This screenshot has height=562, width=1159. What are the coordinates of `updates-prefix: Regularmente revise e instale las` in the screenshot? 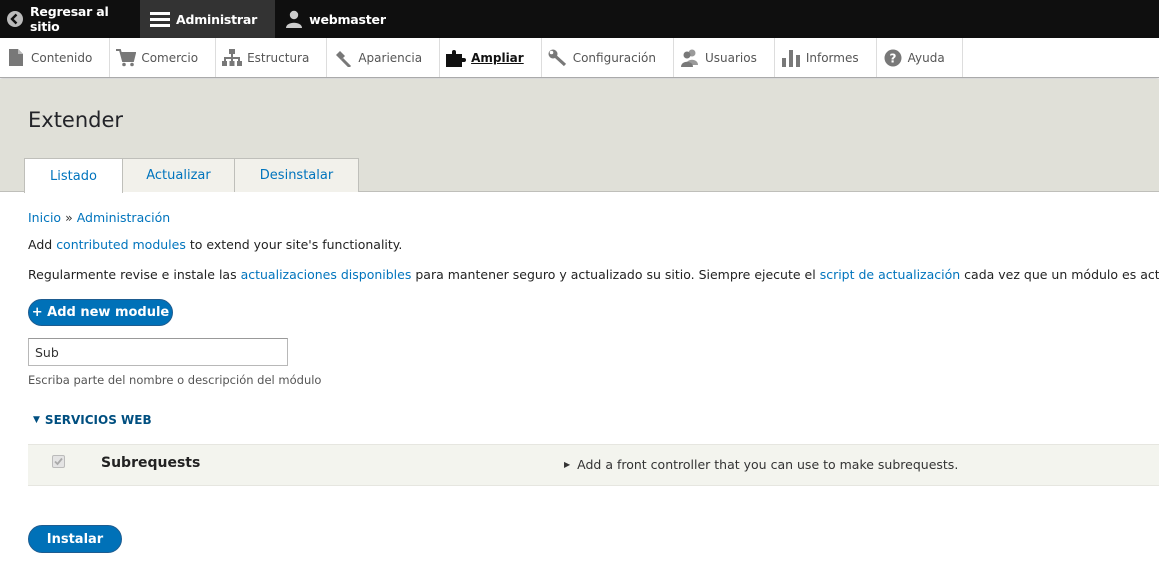 It's located at (134, 274).